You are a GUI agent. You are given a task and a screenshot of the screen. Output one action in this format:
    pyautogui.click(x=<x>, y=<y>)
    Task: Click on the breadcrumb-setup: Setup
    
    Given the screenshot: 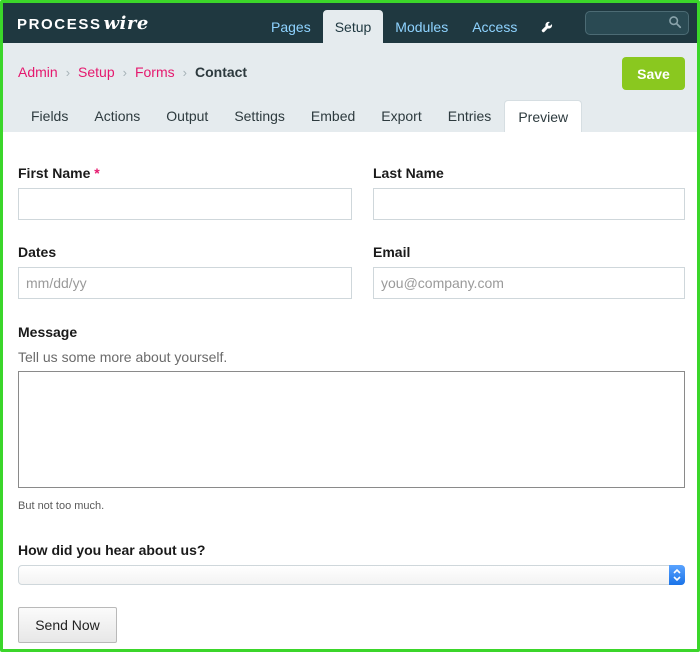 What is the action you would take?
    pyautogui.click(x=96, y=72)
    